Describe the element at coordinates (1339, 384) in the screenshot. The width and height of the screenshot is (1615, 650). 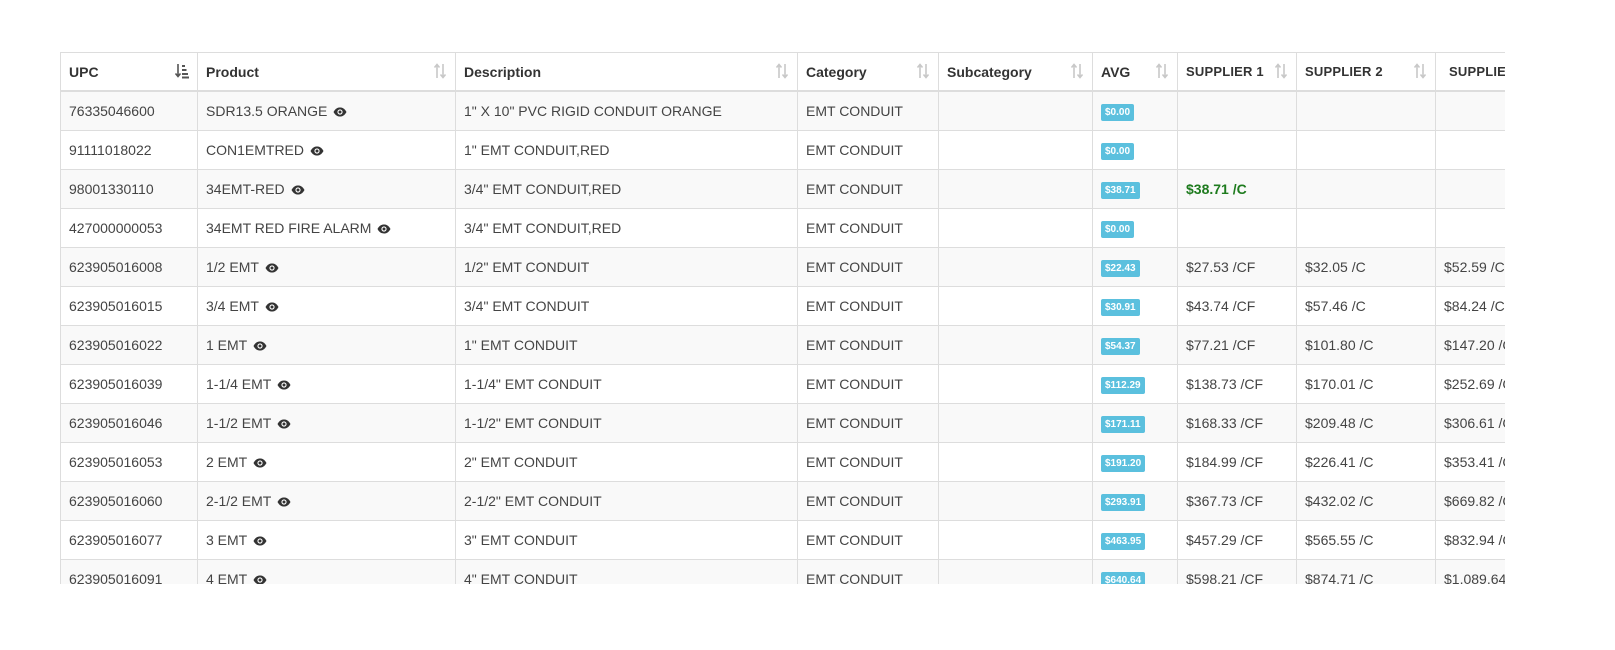
I see `supplier-2-price-text: $170.01 /C` at that location.